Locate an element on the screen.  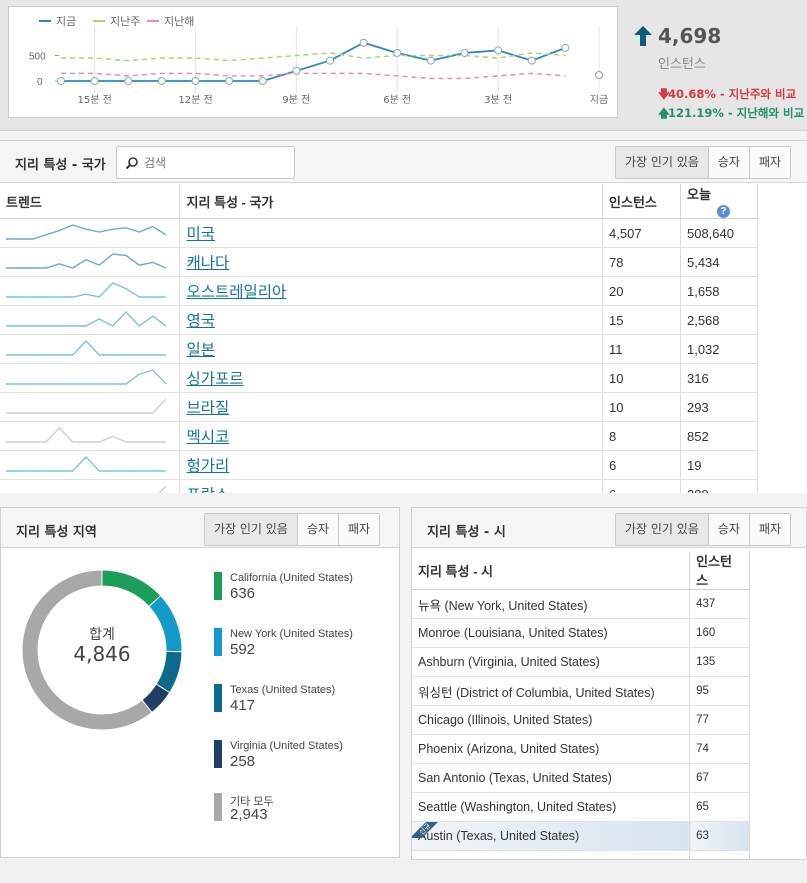
table-row: 미국 4,507 508,640 is located at coordinates (379, 233).